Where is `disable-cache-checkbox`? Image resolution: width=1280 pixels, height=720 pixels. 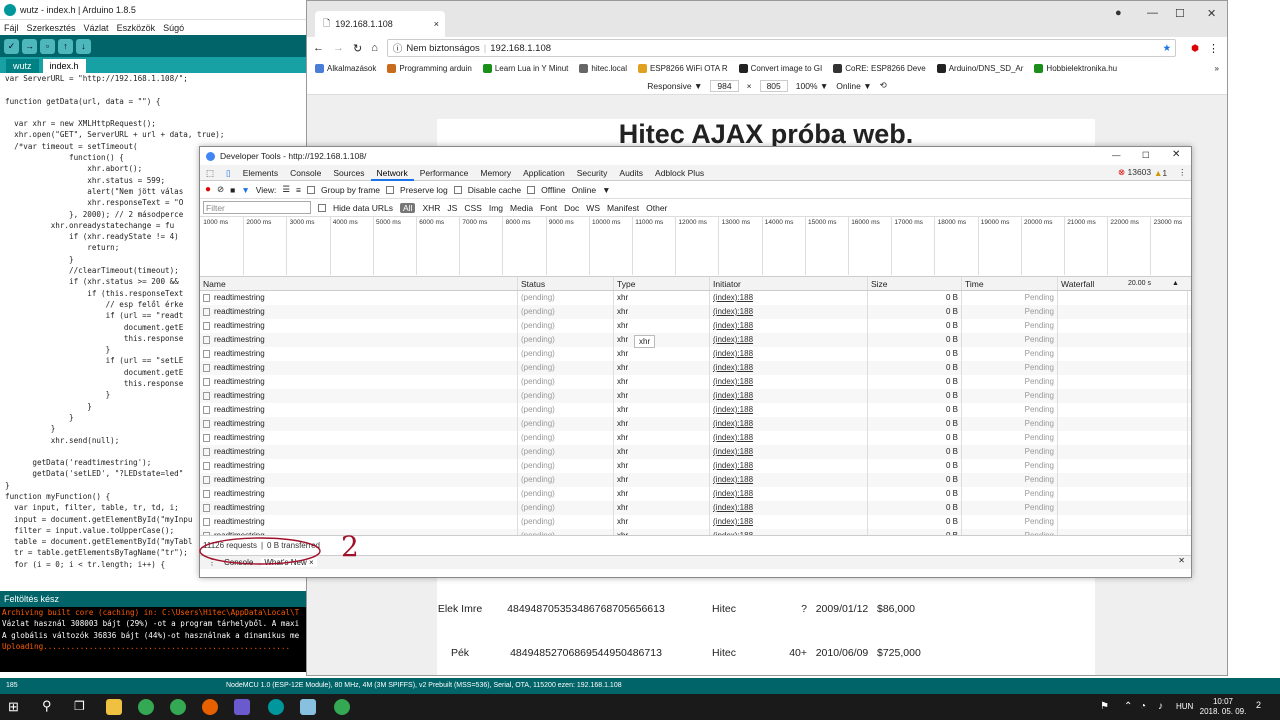
disable-cache-checkbox is located at coordinates (457, 189).